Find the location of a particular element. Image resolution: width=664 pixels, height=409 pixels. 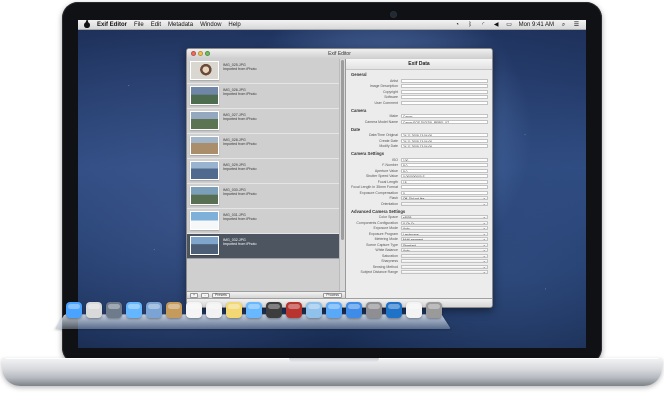

zoom-icon is located at coordinates (207, 53).